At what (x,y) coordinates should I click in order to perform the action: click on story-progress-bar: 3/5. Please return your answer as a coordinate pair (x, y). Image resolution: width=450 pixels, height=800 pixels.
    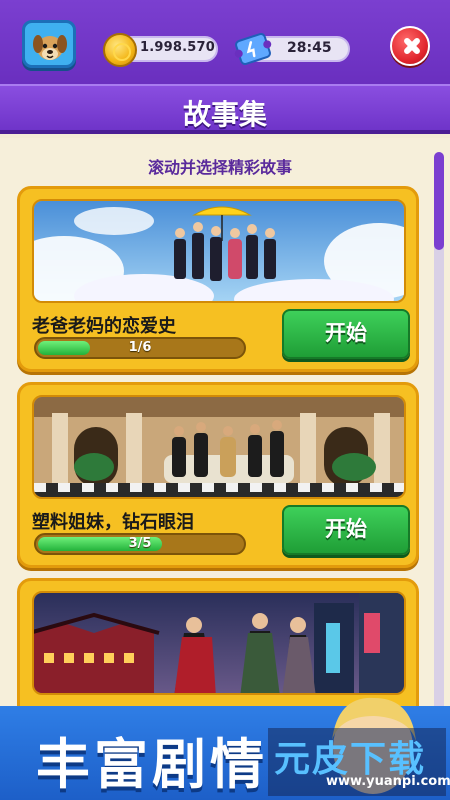
    Looking at the image, I should click on (140, 544).